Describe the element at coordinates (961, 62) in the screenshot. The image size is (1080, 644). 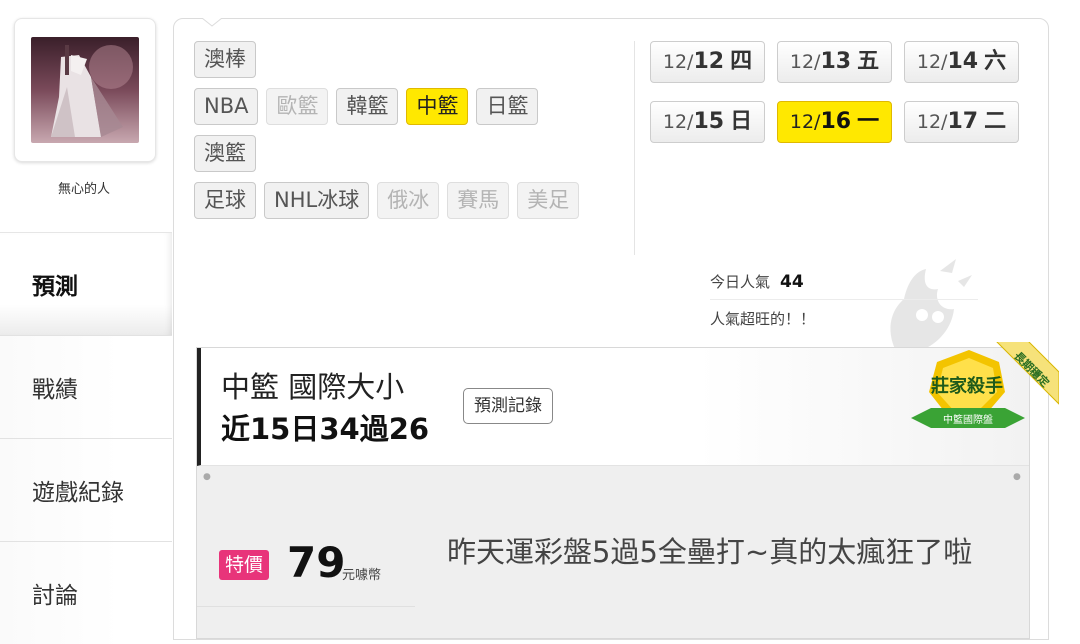
I see `date-chip-12-14: 12/14 六` at that location.